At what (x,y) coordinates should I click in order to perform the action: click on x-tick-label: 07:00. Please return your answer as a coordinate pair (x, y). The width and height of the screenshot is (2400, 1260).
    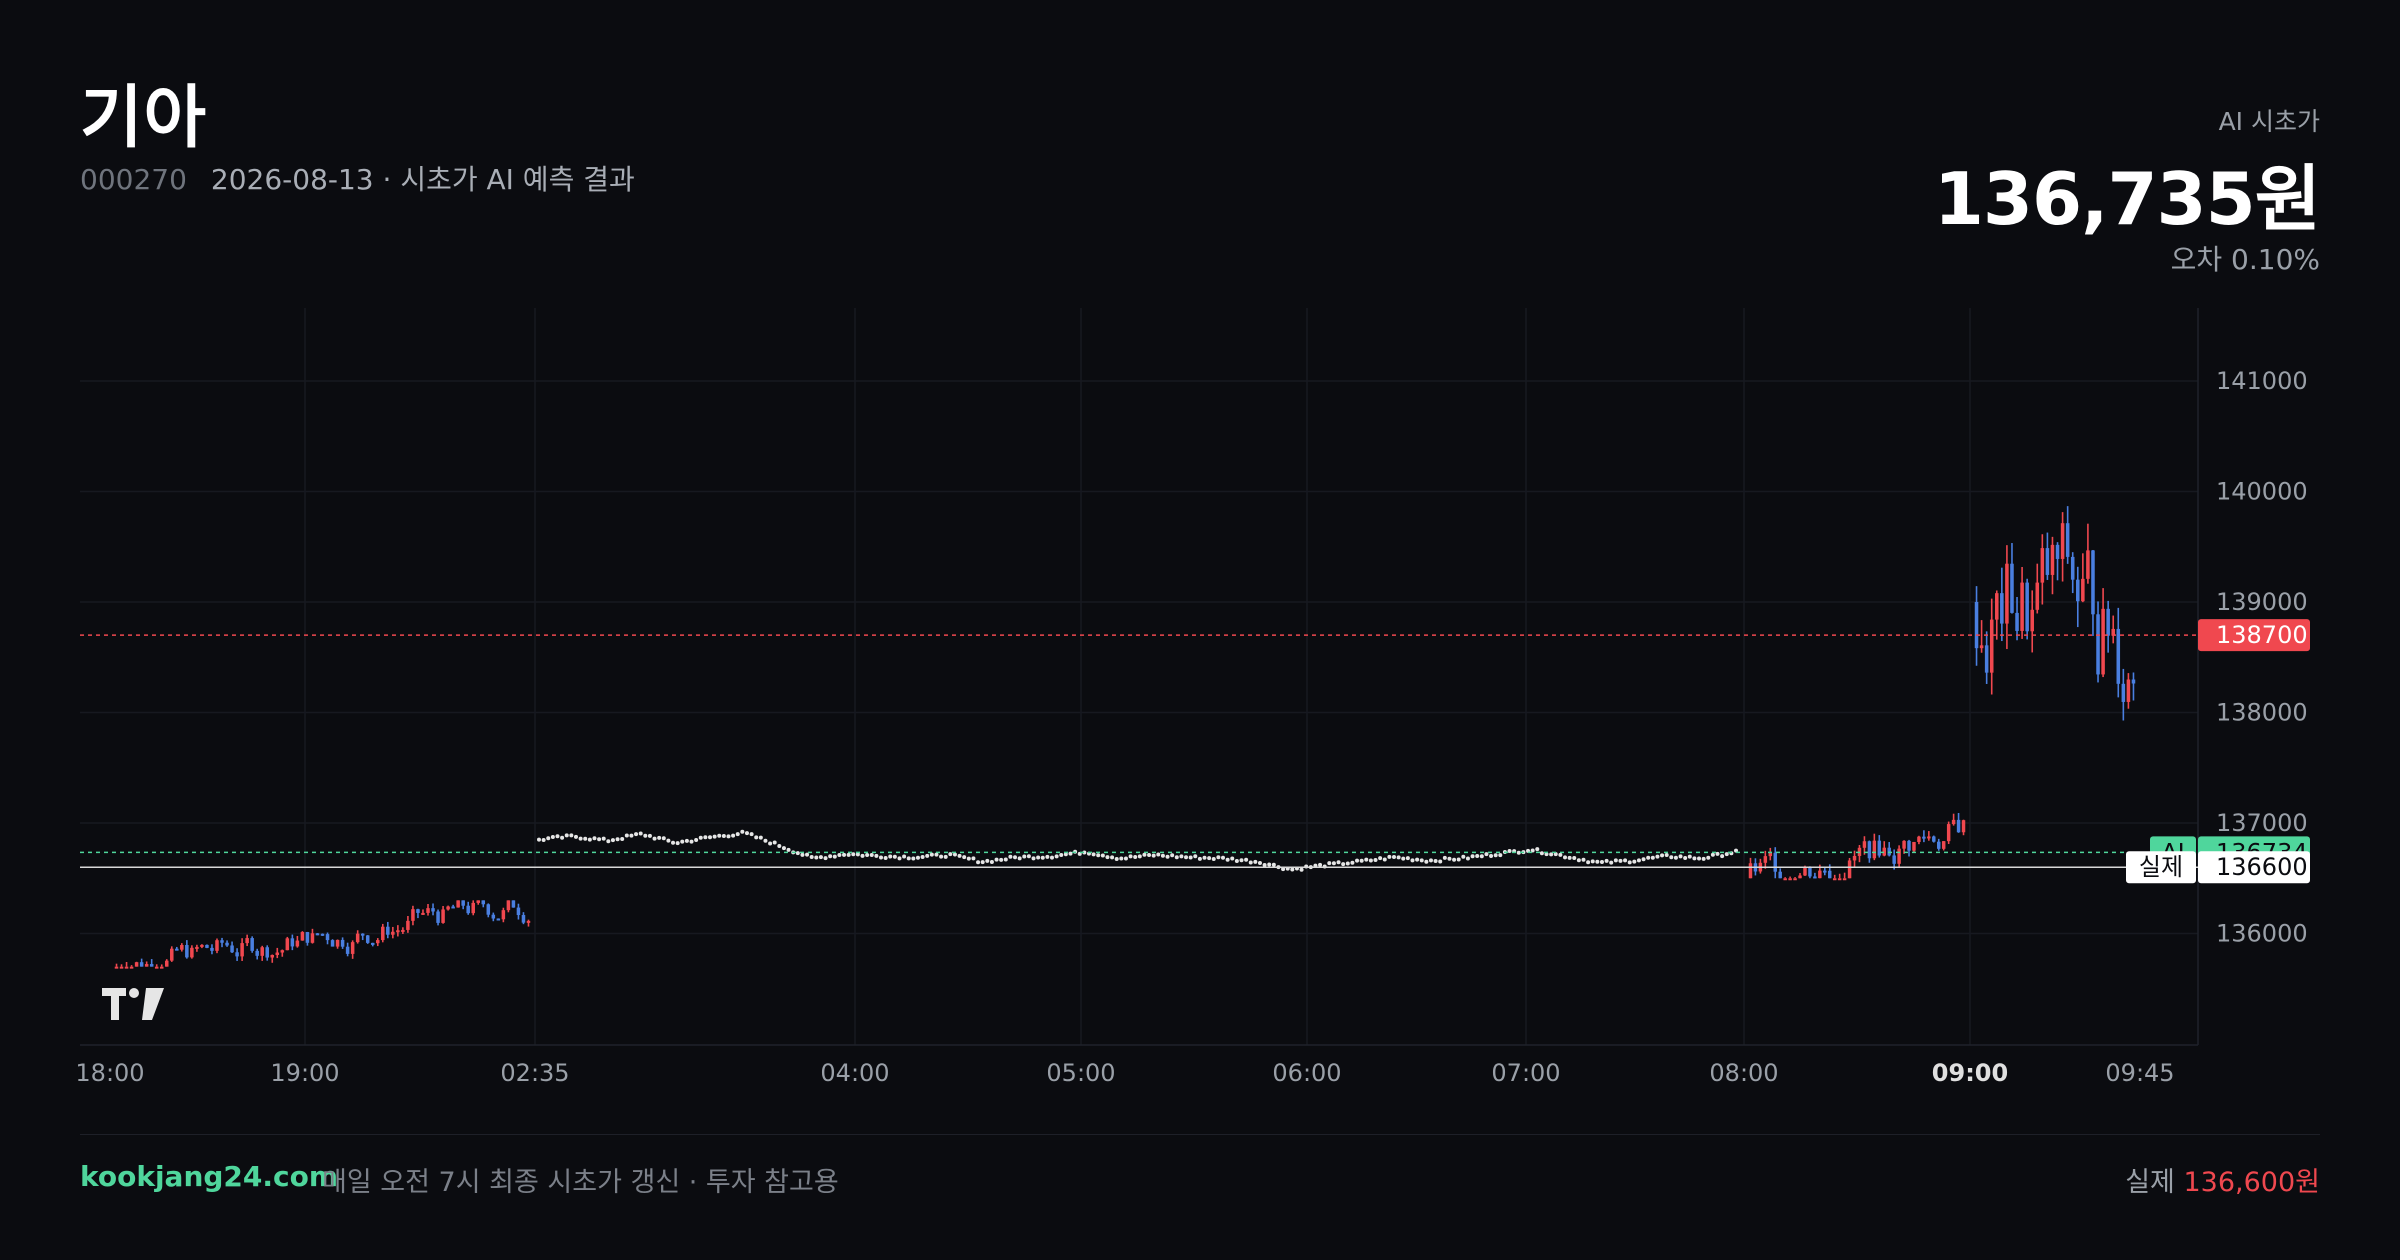
    Looking at the image, I should click on (1525, 1073).